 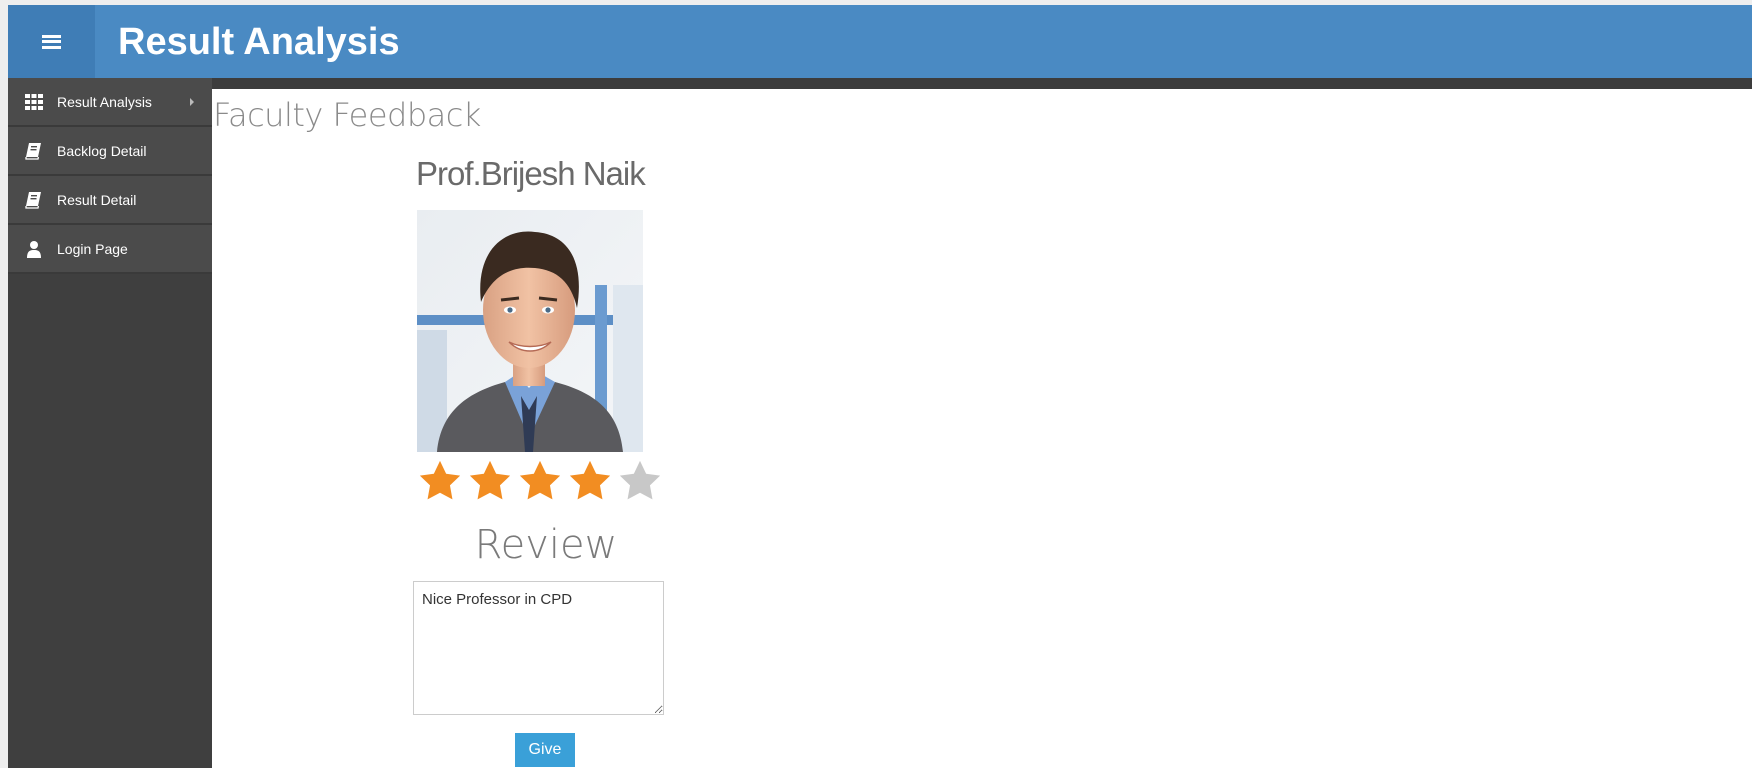 I want to click on top-bar: Result Analysis, so click(x=880, y=41).